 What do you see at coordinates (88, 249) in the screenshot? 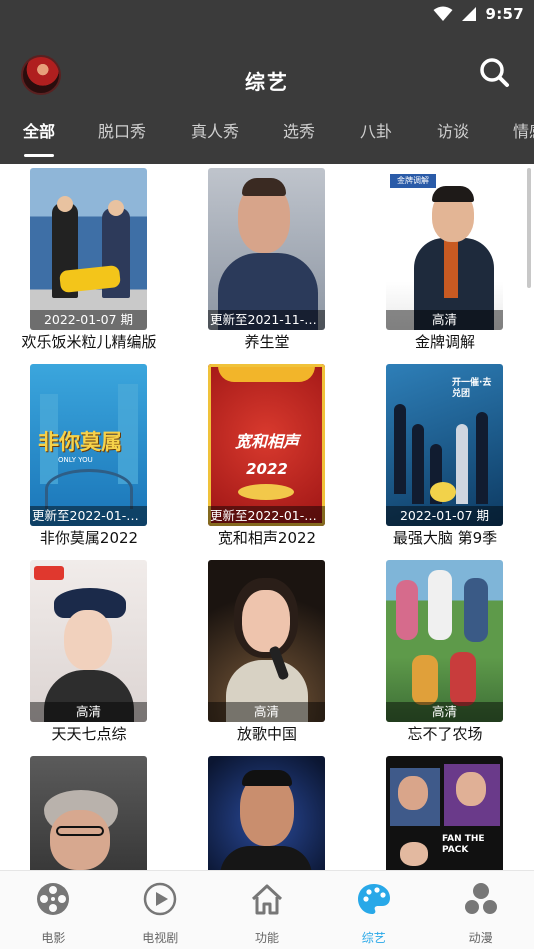
I see `show-poster: 2022-01-07 期` at bounding box center [88, 249].